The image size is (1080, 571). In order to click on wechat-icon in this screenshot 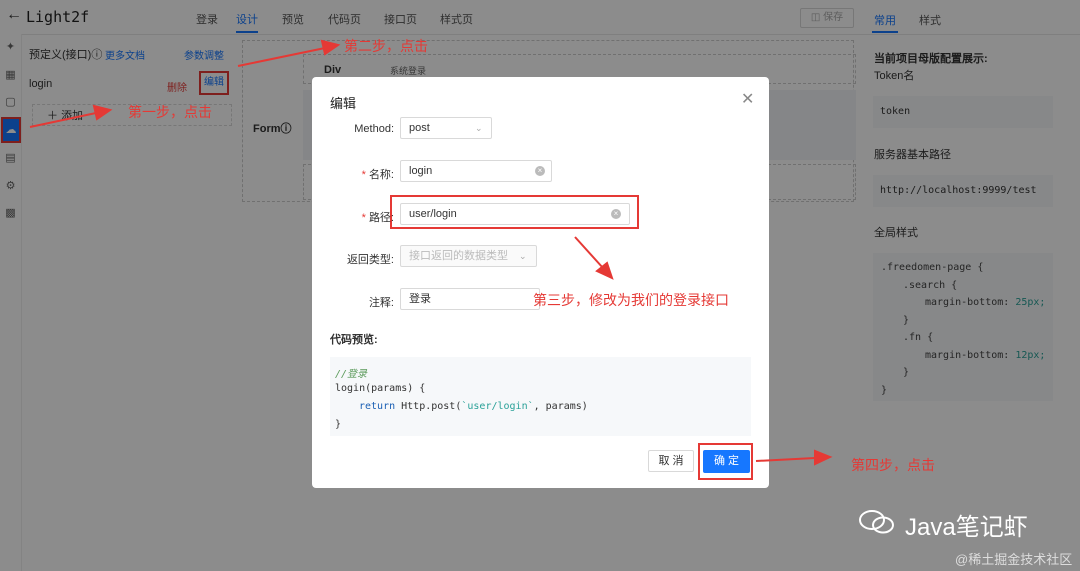, I will do `click(876, 522)`.